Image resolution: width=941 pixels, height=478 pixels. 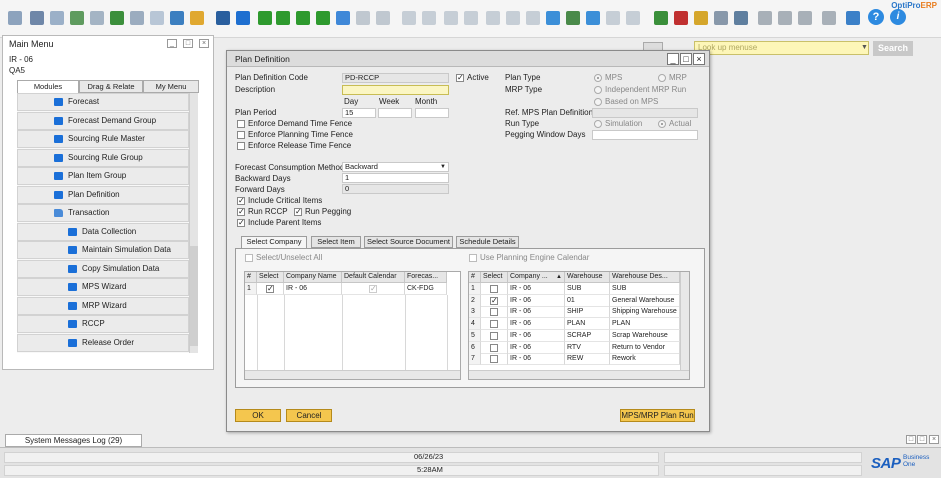 I want to click on column-header: Warehouse, so click(x=587, y=277).